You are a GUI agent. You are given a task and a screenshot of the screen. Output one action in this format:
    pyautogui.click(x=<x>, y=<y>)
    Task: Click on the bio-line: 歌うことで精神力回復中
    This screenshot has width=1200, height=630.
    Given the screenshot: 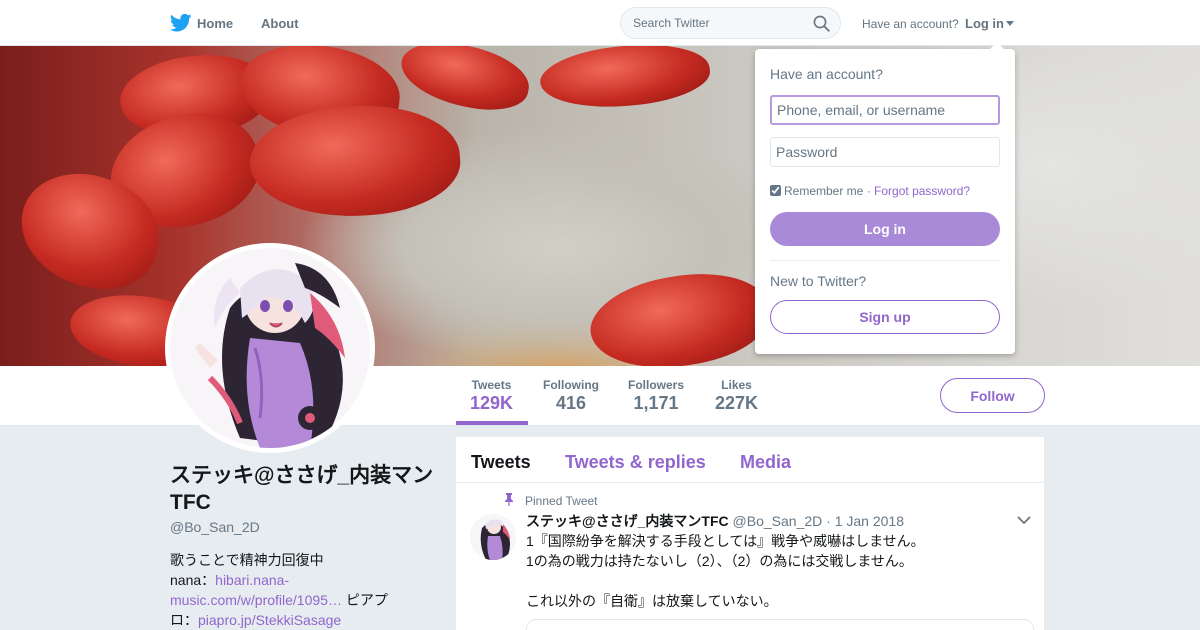 What is the action you would take?
    pyautogui.click(x=247, y=560)
    